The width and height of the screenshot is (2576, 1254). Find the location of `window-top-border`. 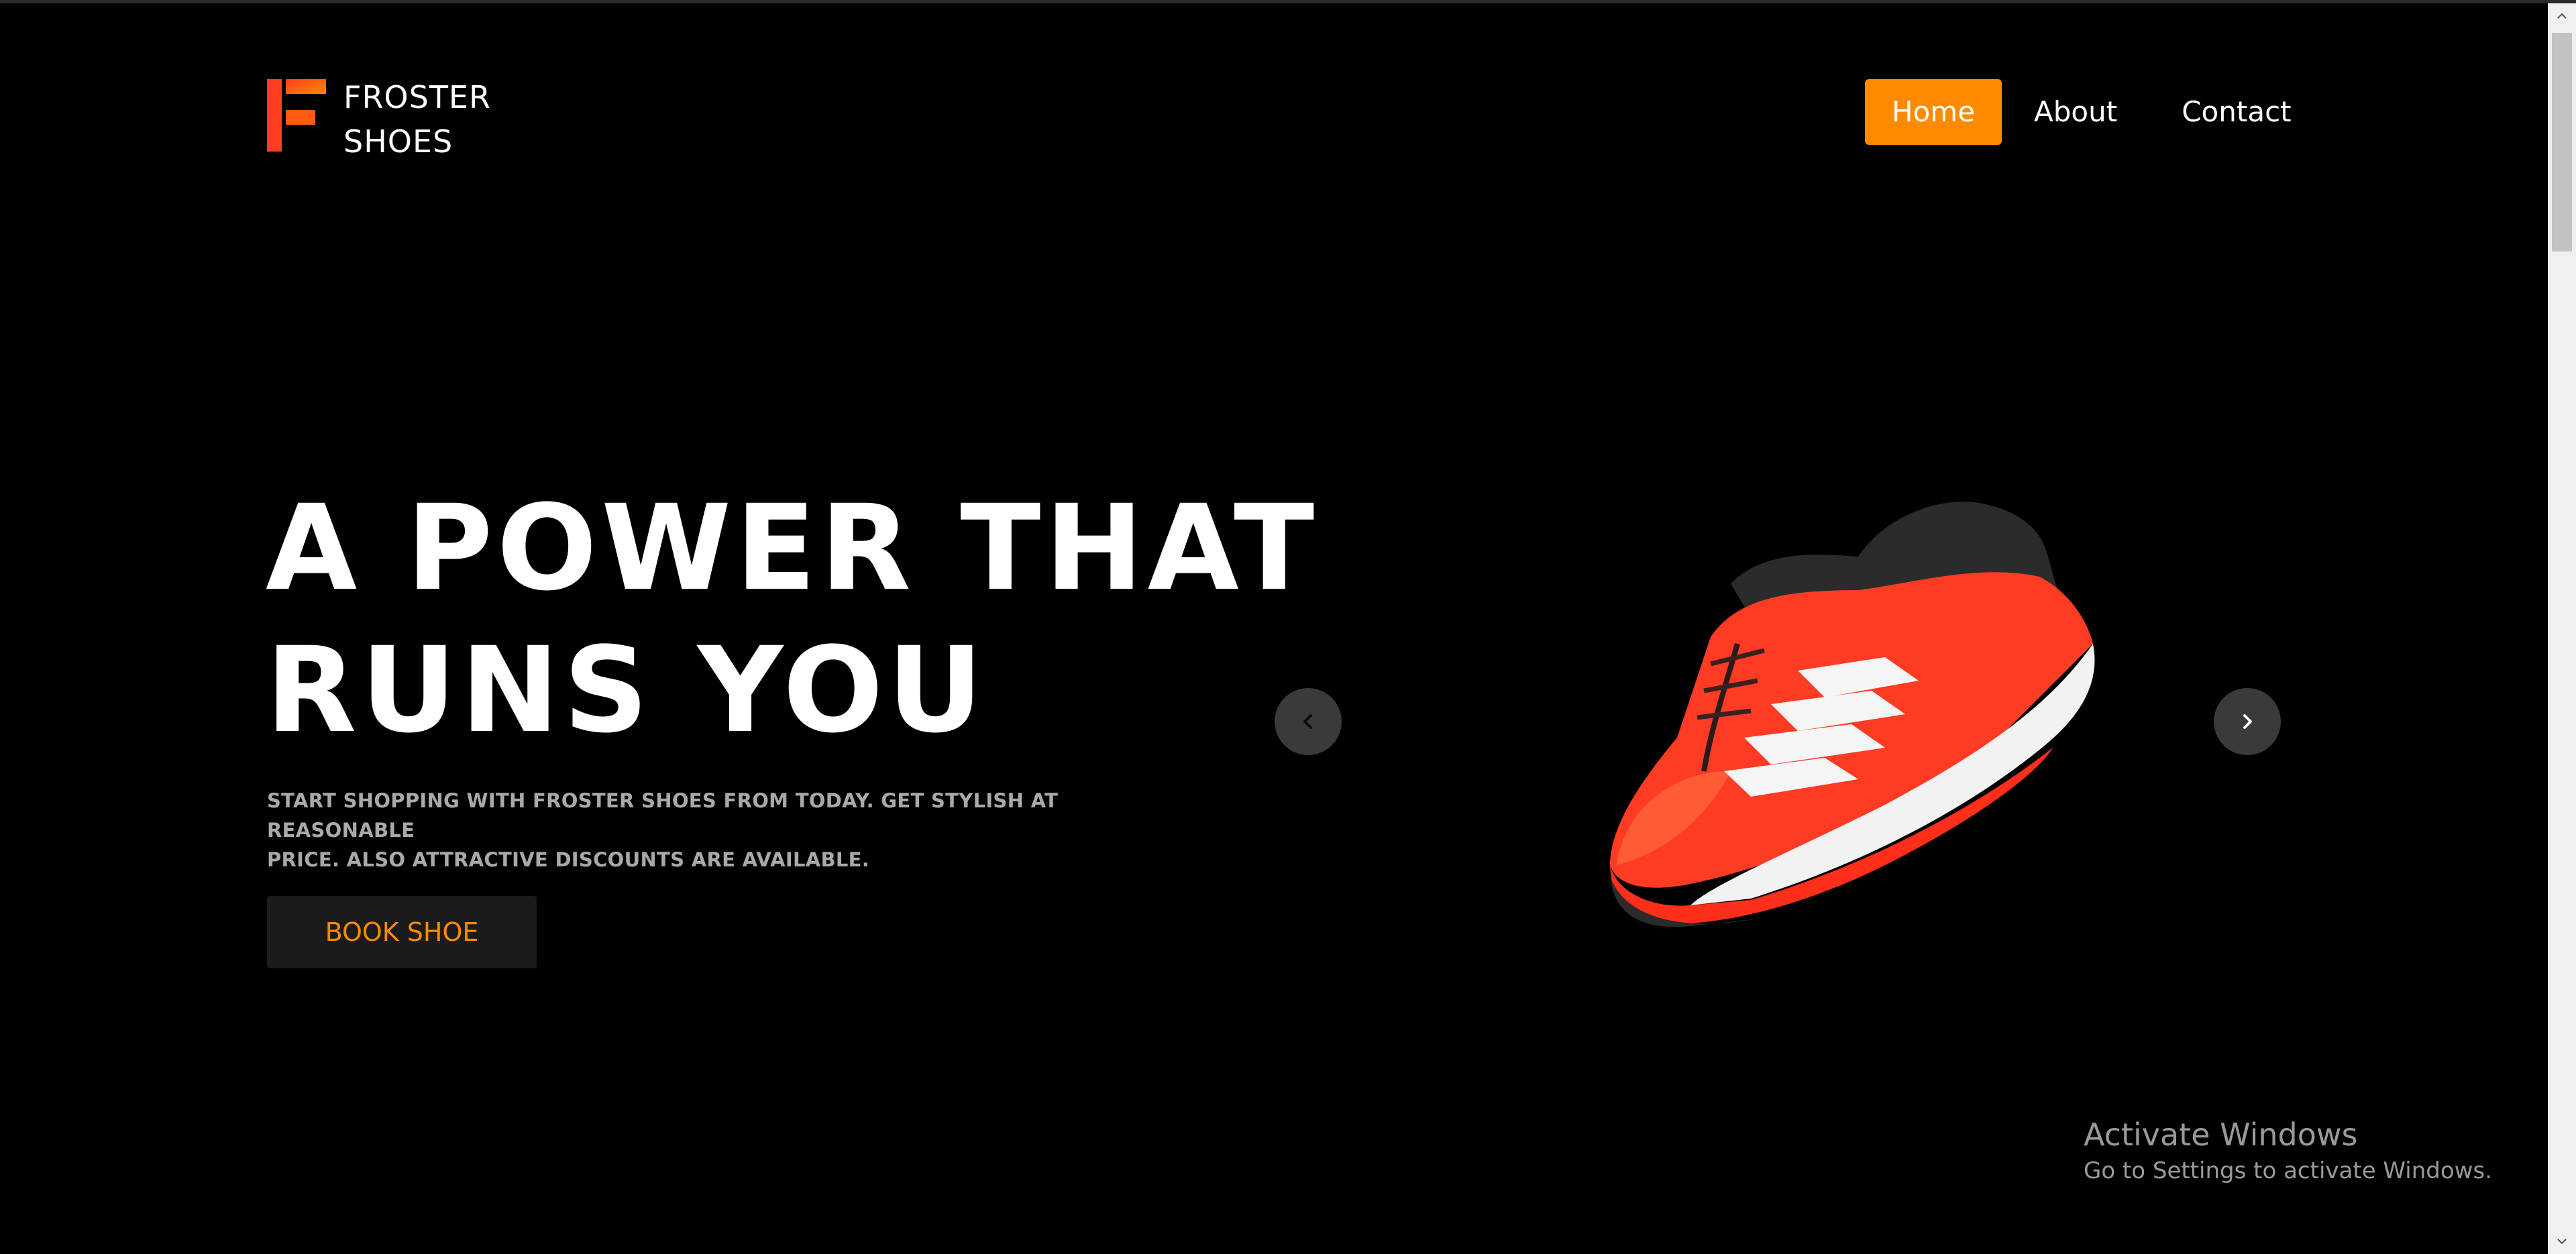

window-top-border is located at coordinates (1288, 1).